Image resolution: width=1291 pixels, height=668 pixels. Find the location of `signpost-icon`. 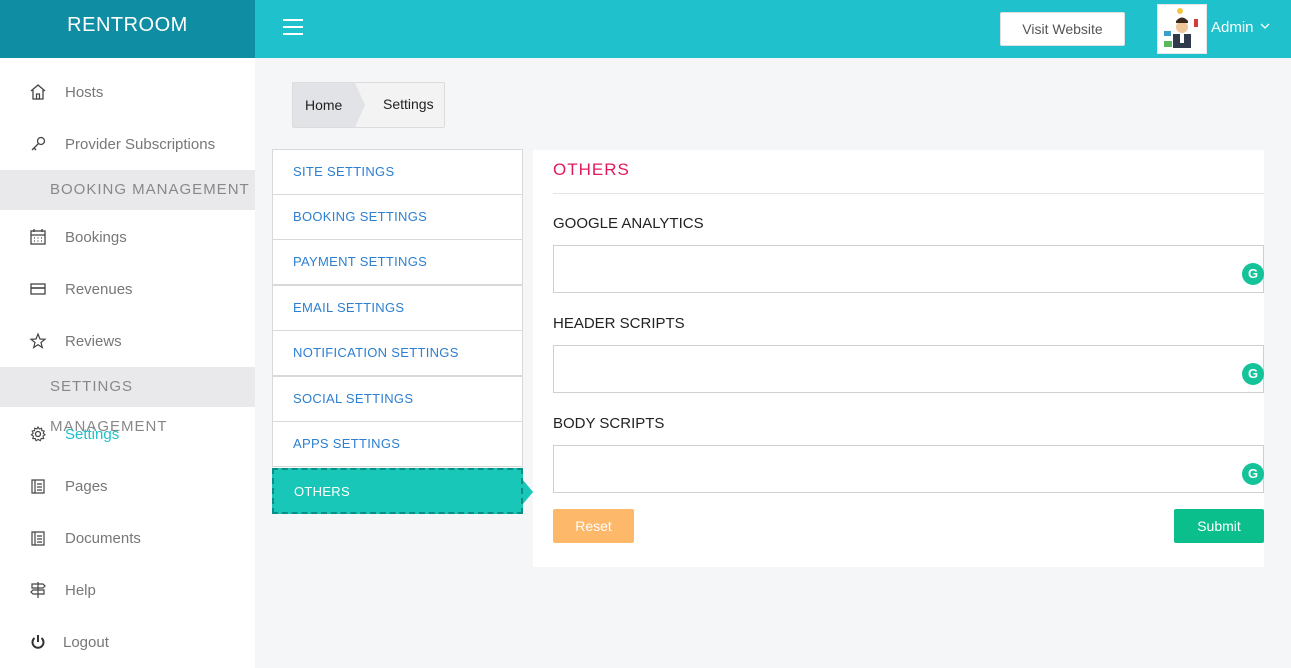

signpost-icon is located at coordinates (38, 590).